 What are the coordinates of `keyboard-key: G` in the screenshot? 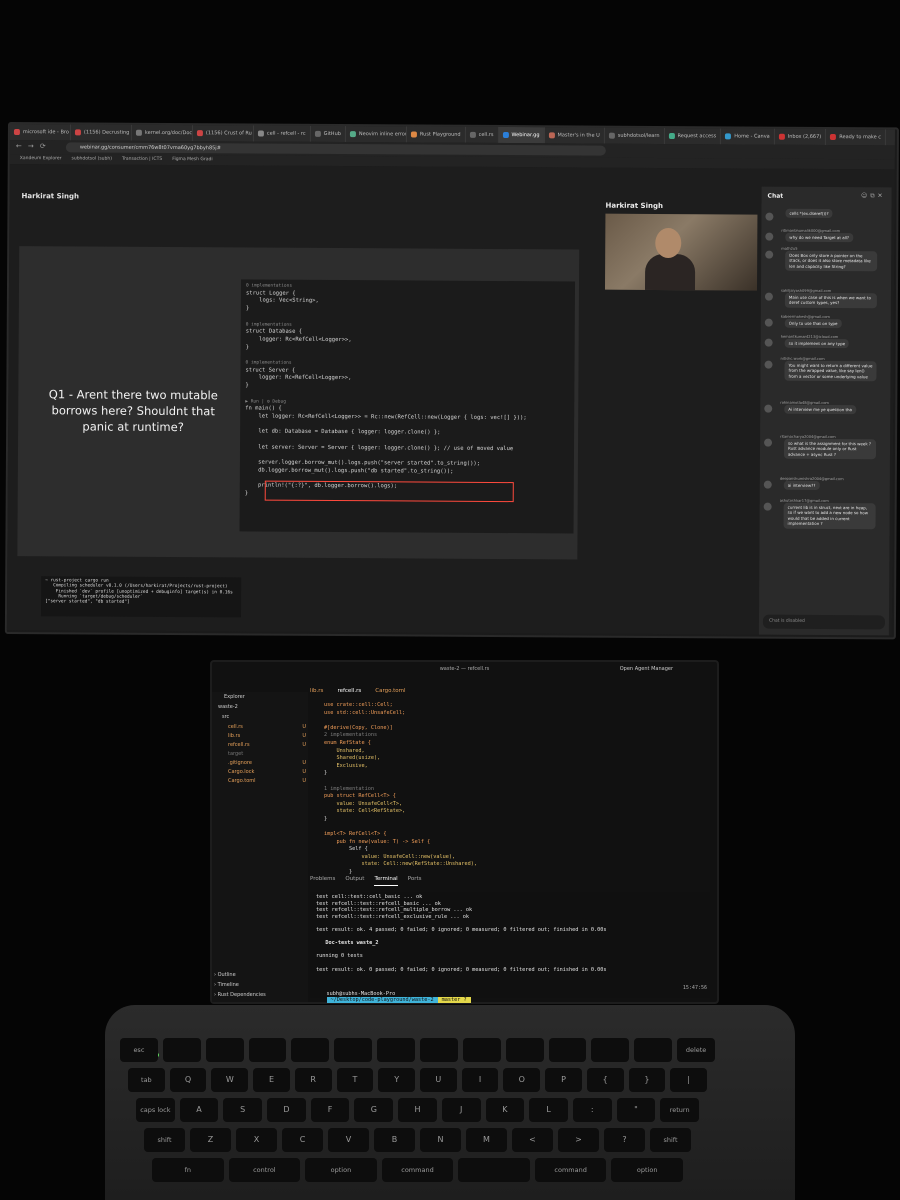 It's located at (374, 1110).